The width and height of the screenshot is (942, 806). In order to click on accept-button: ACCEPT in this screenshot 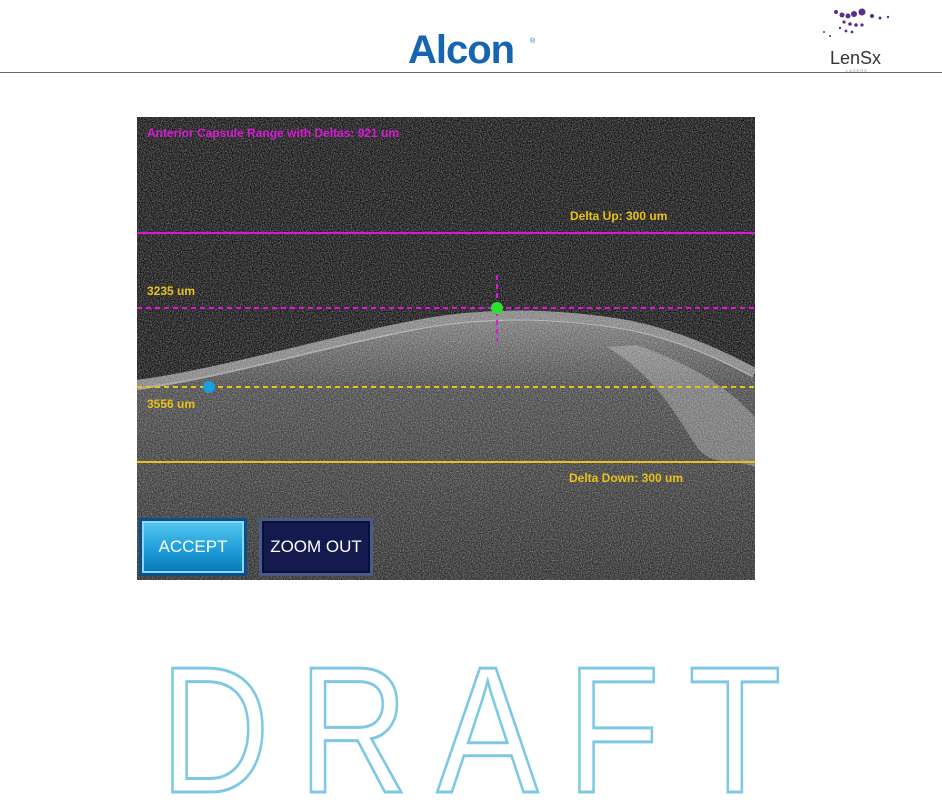, I will do `click(193, 547)`.